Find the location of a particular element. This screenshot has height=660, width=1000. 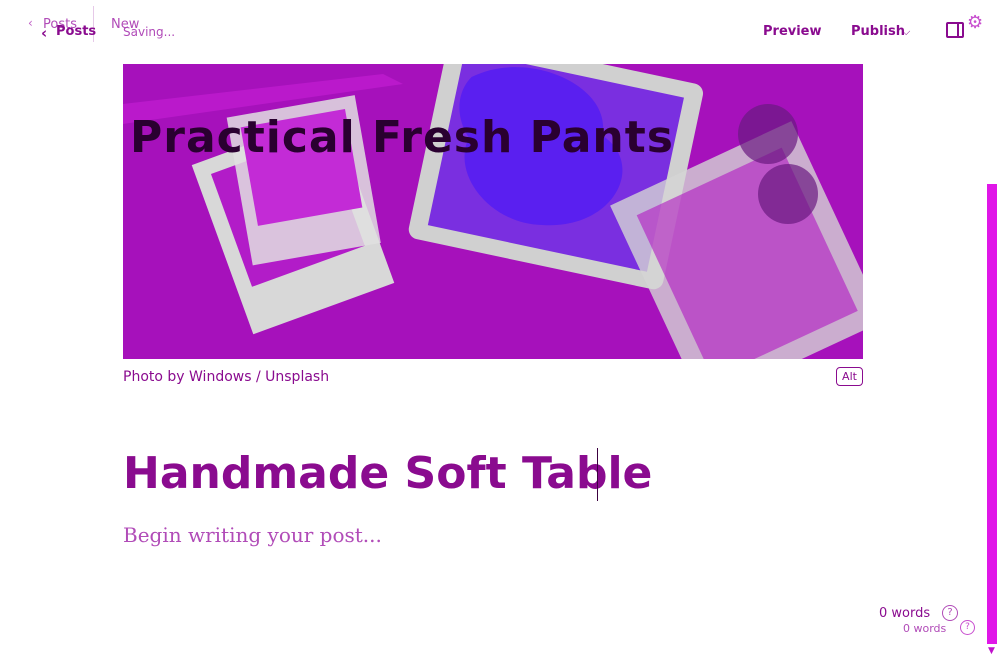

ghost-back-icon: ‹ is located at coordinates (30, 23).